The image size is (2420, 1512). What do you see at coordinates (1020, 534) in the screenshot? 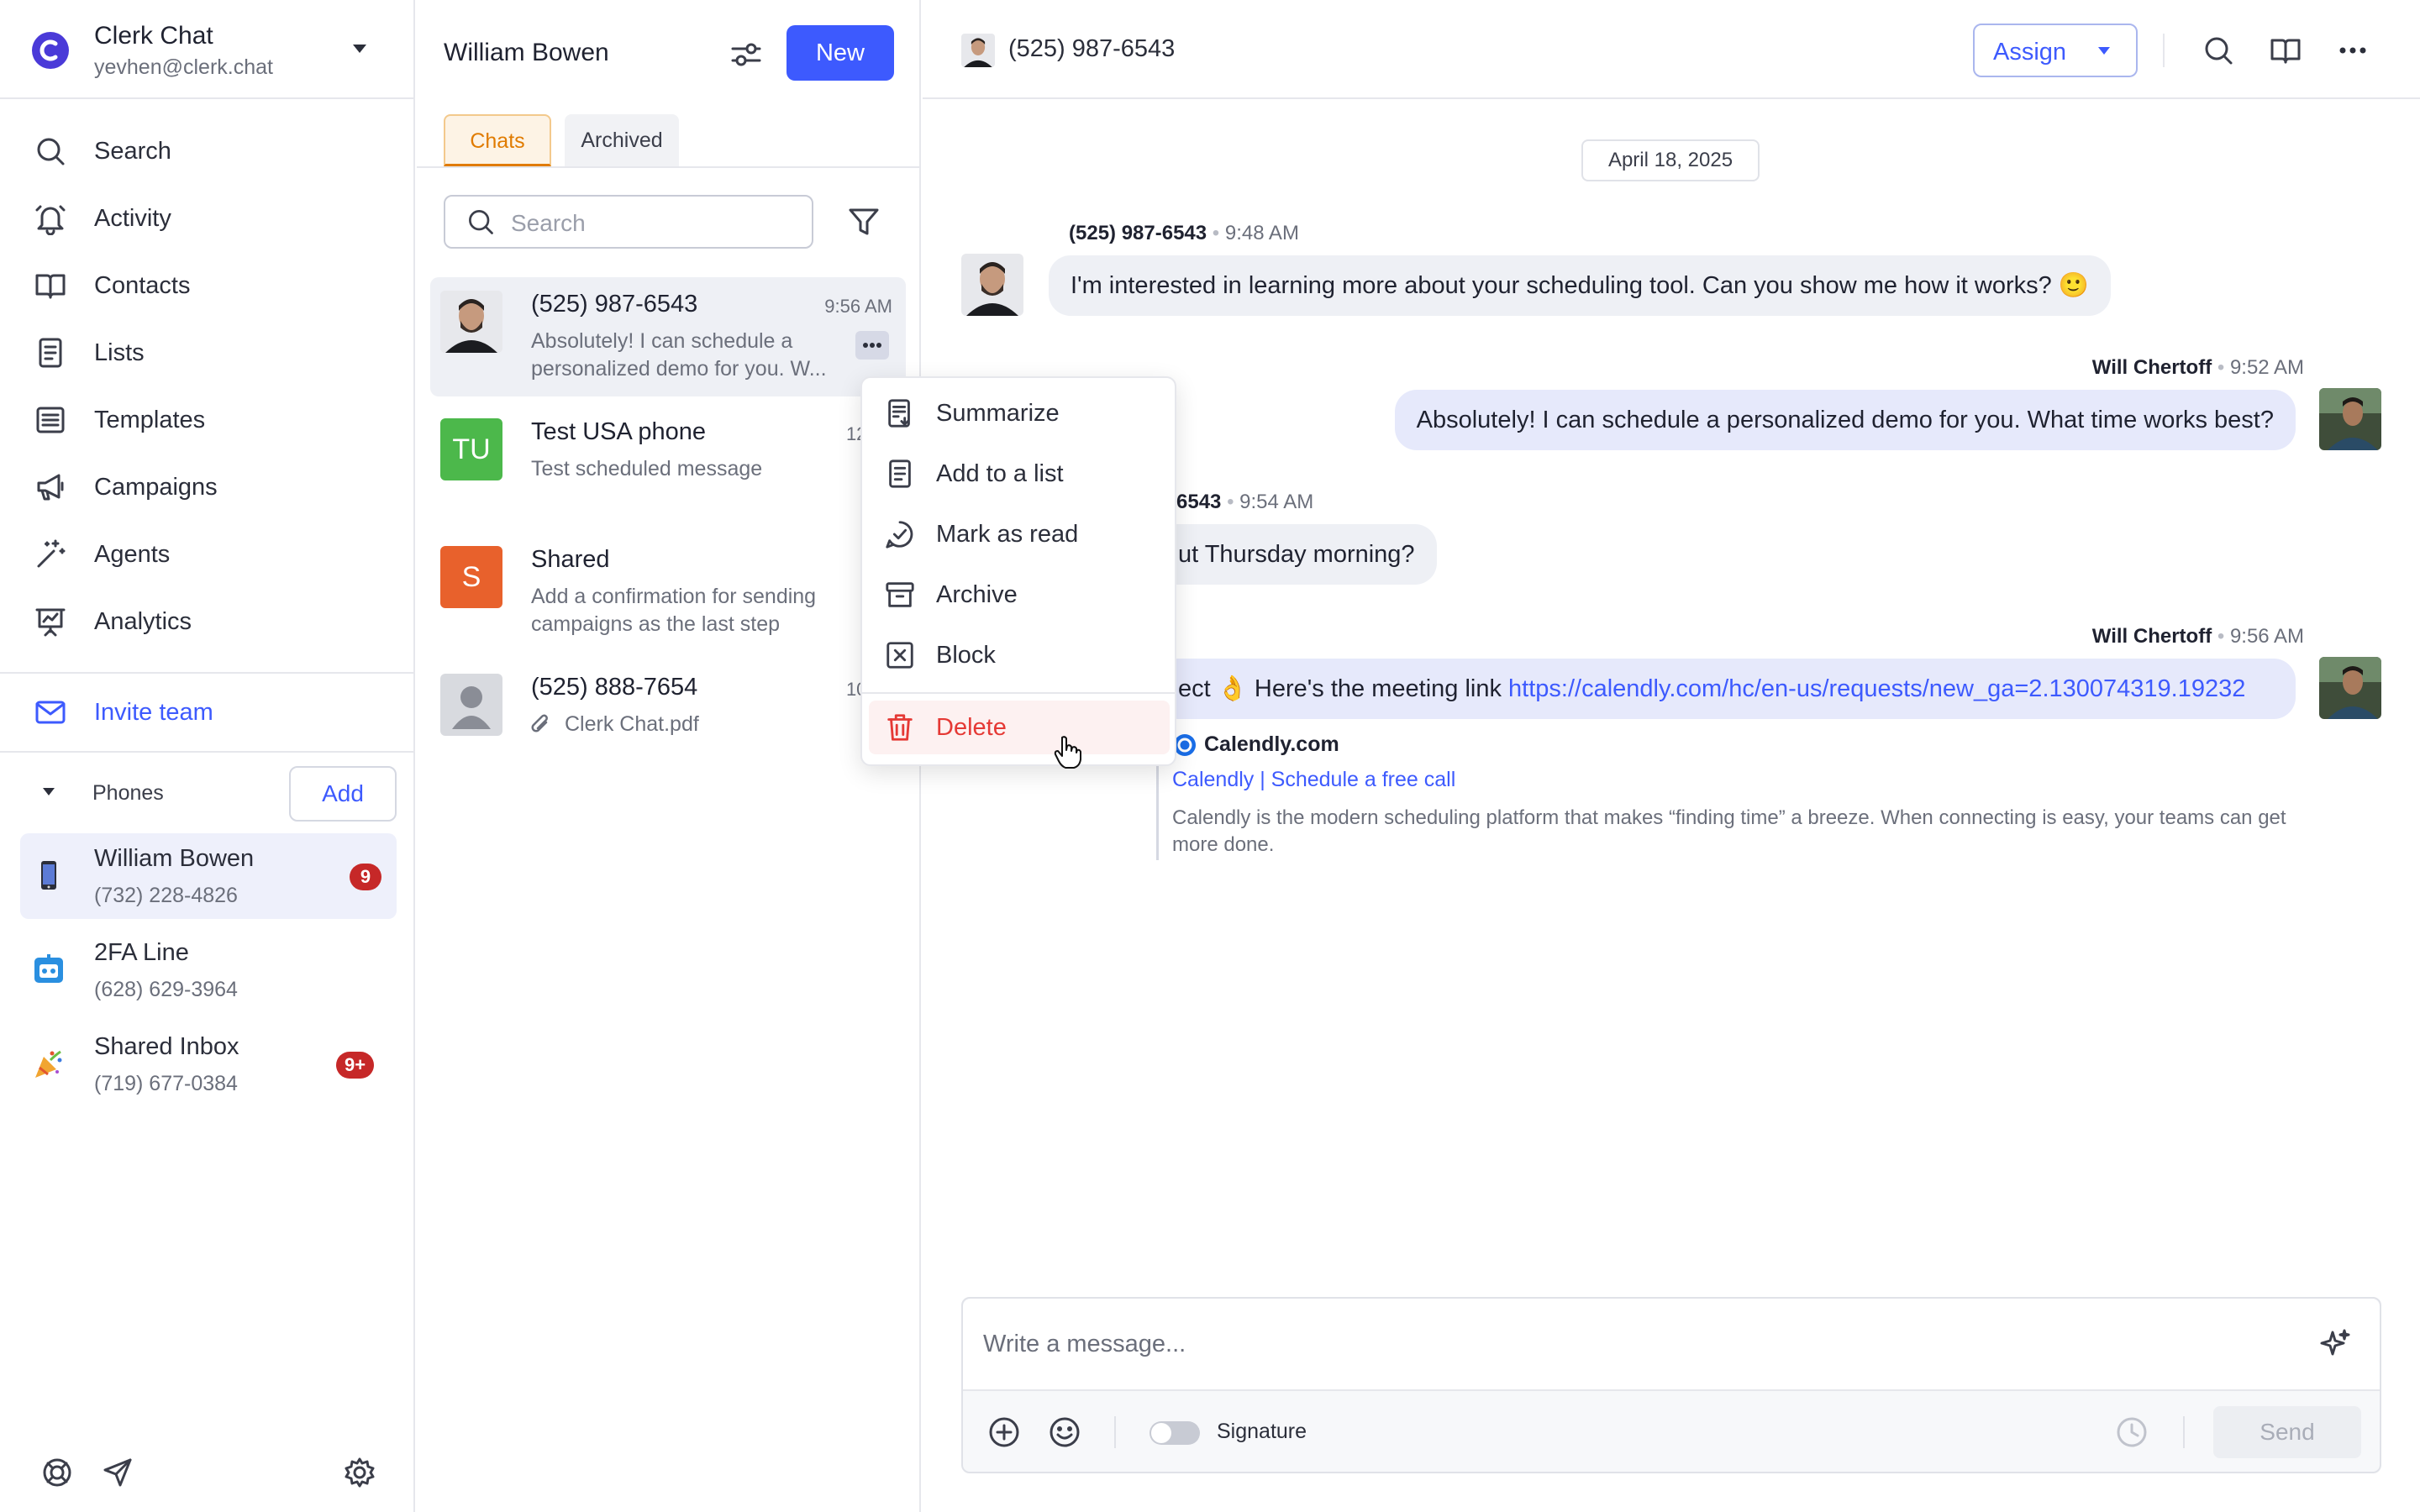
I see `menu-item-mark-as-read: Mark as read` at bounding box center [1020, 534].